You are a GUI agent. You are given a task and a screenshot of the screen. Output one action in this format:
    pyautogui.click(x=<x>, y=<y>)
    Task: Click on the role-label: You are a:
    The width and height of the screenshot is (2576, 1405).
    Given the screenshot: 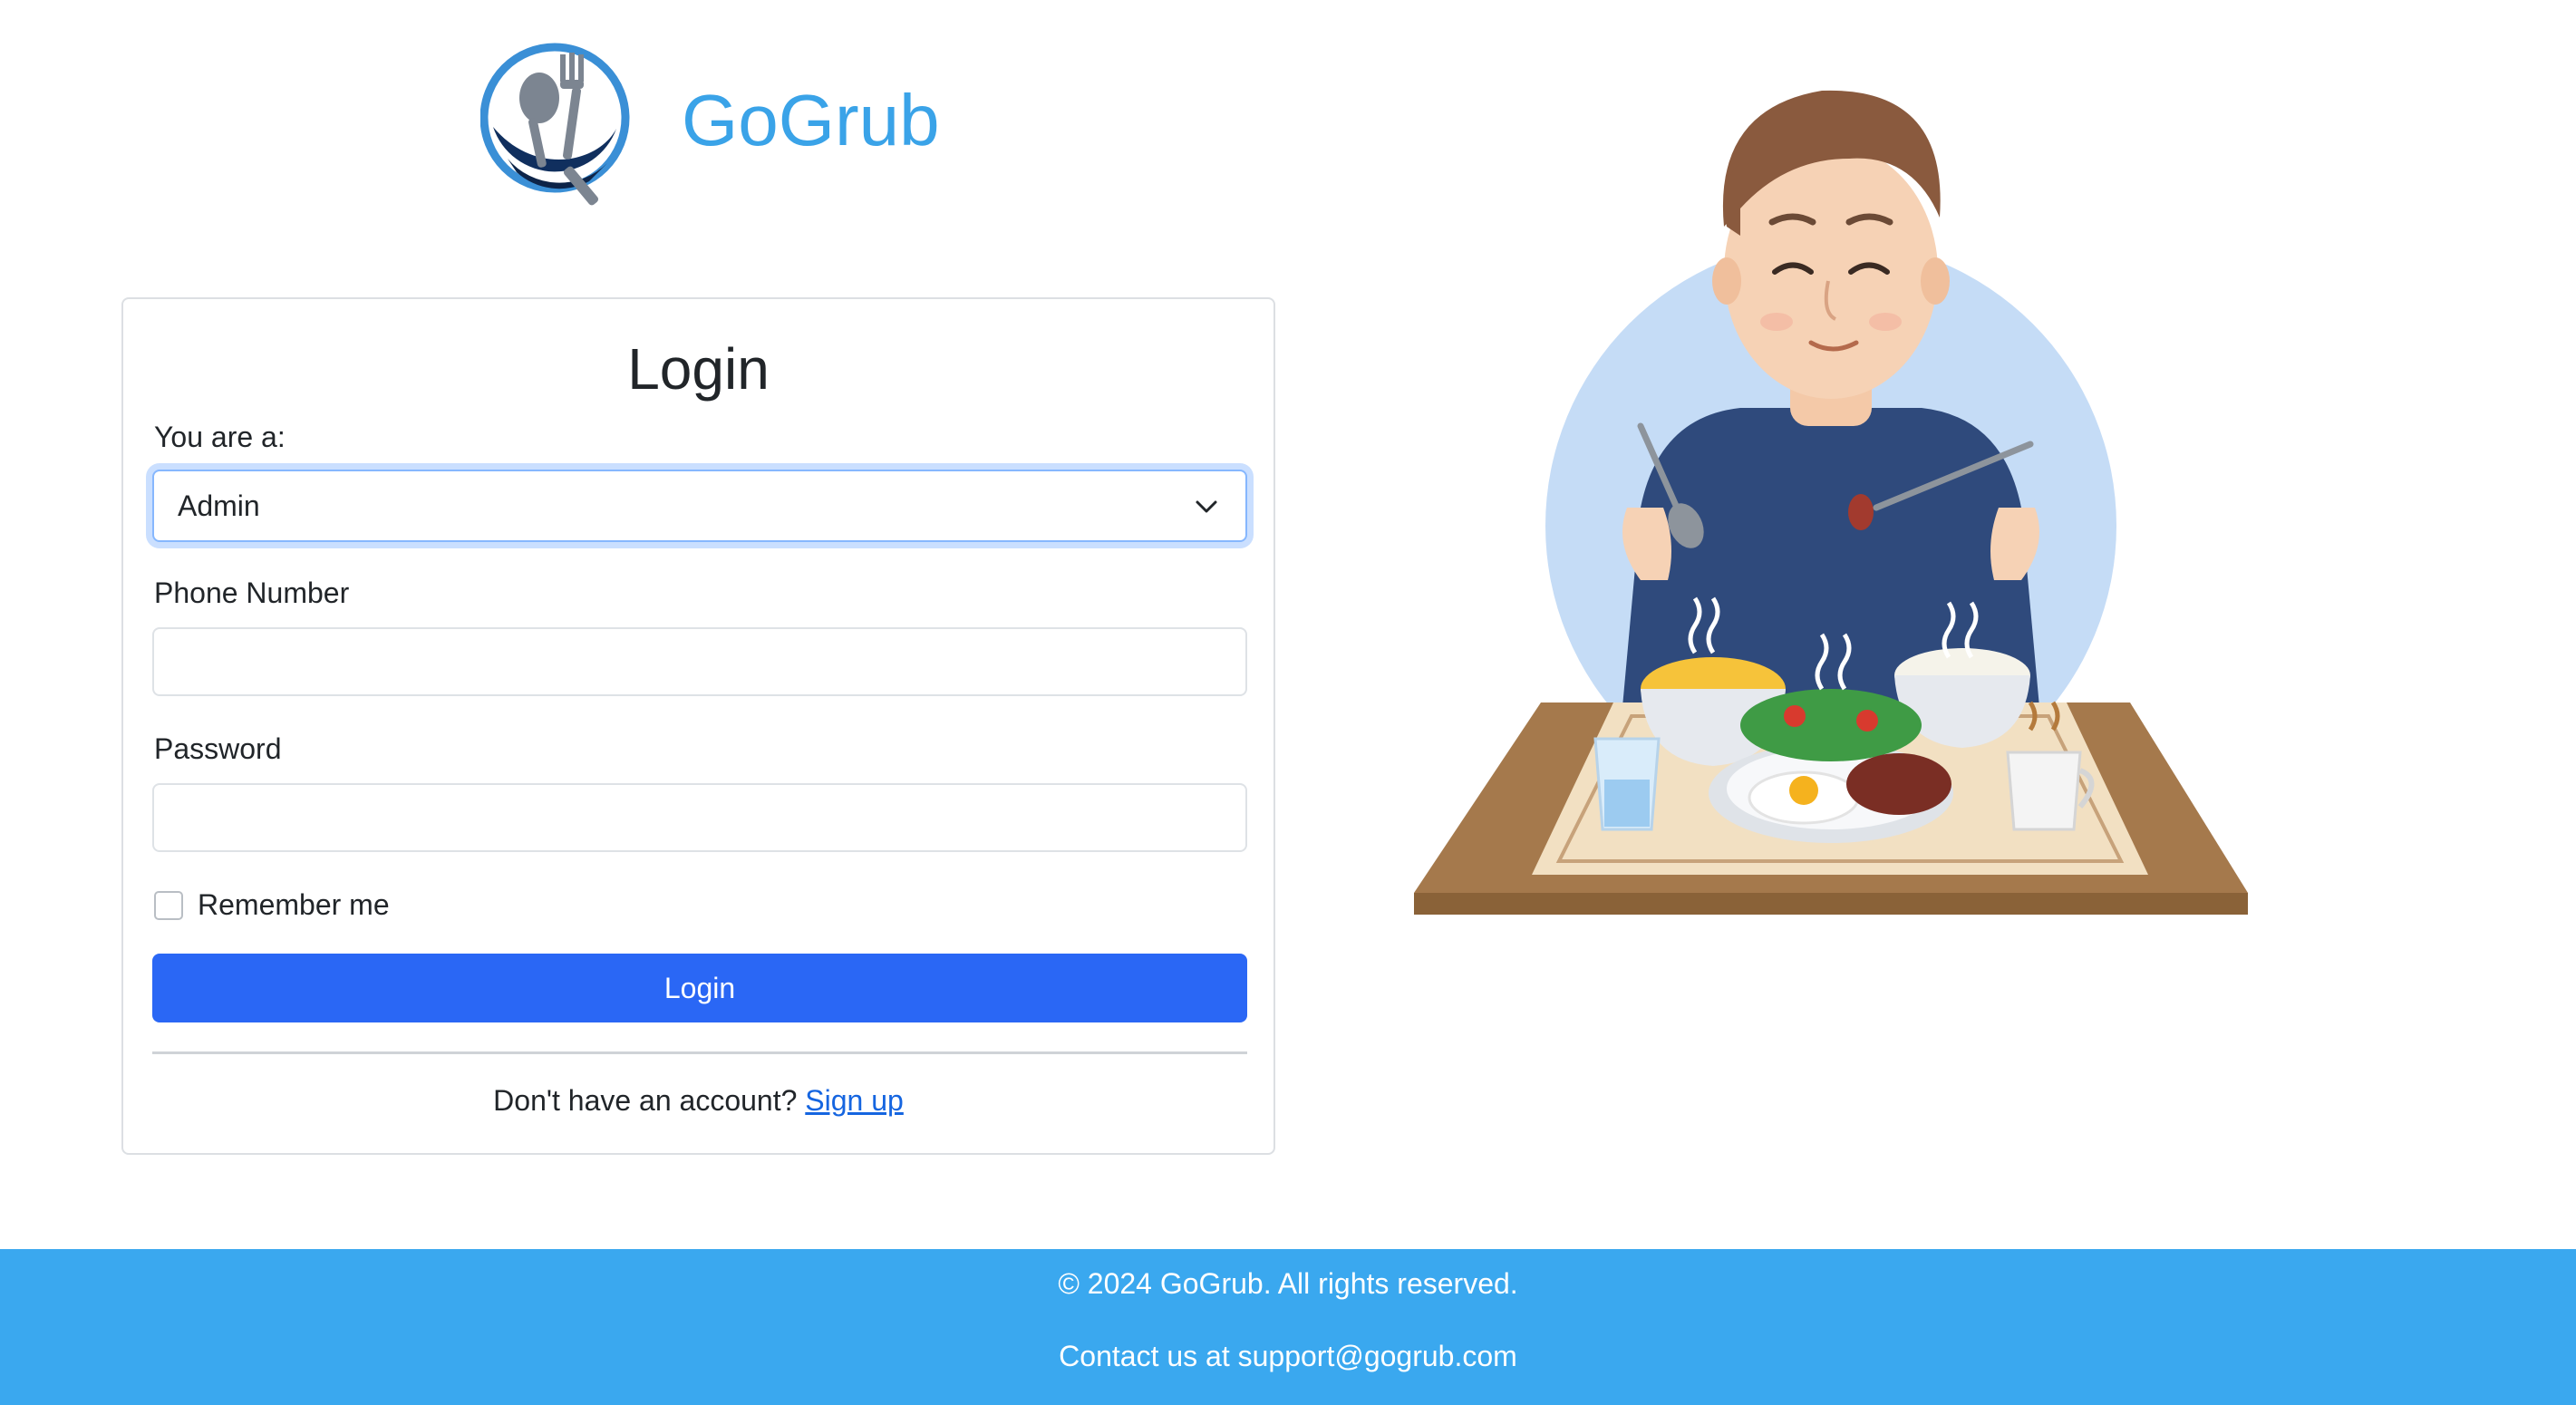 What is the action you would take?
    pyautogui.click(x=220, y=437)
    